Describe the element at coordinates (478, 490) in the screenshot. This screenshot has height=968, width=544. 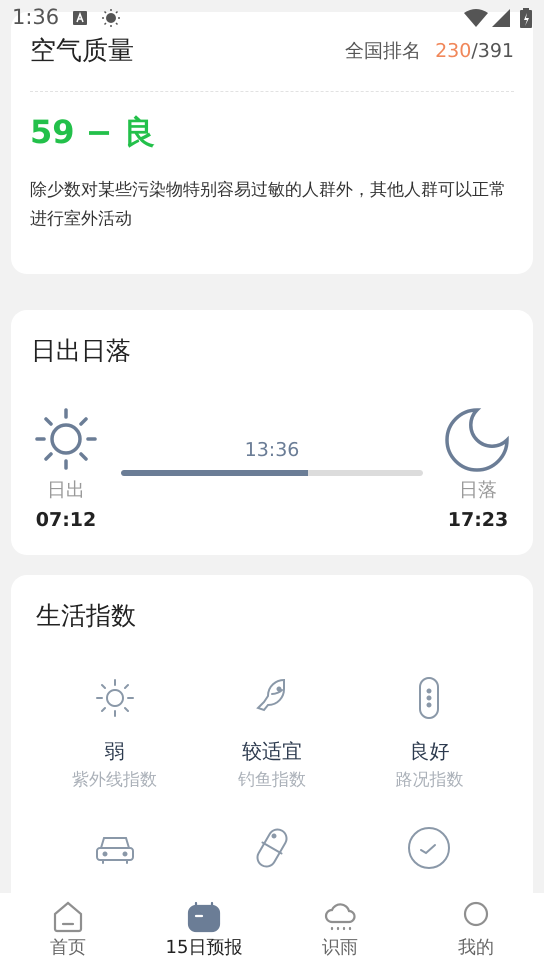
I see `sunset-label: 日落` at that location.